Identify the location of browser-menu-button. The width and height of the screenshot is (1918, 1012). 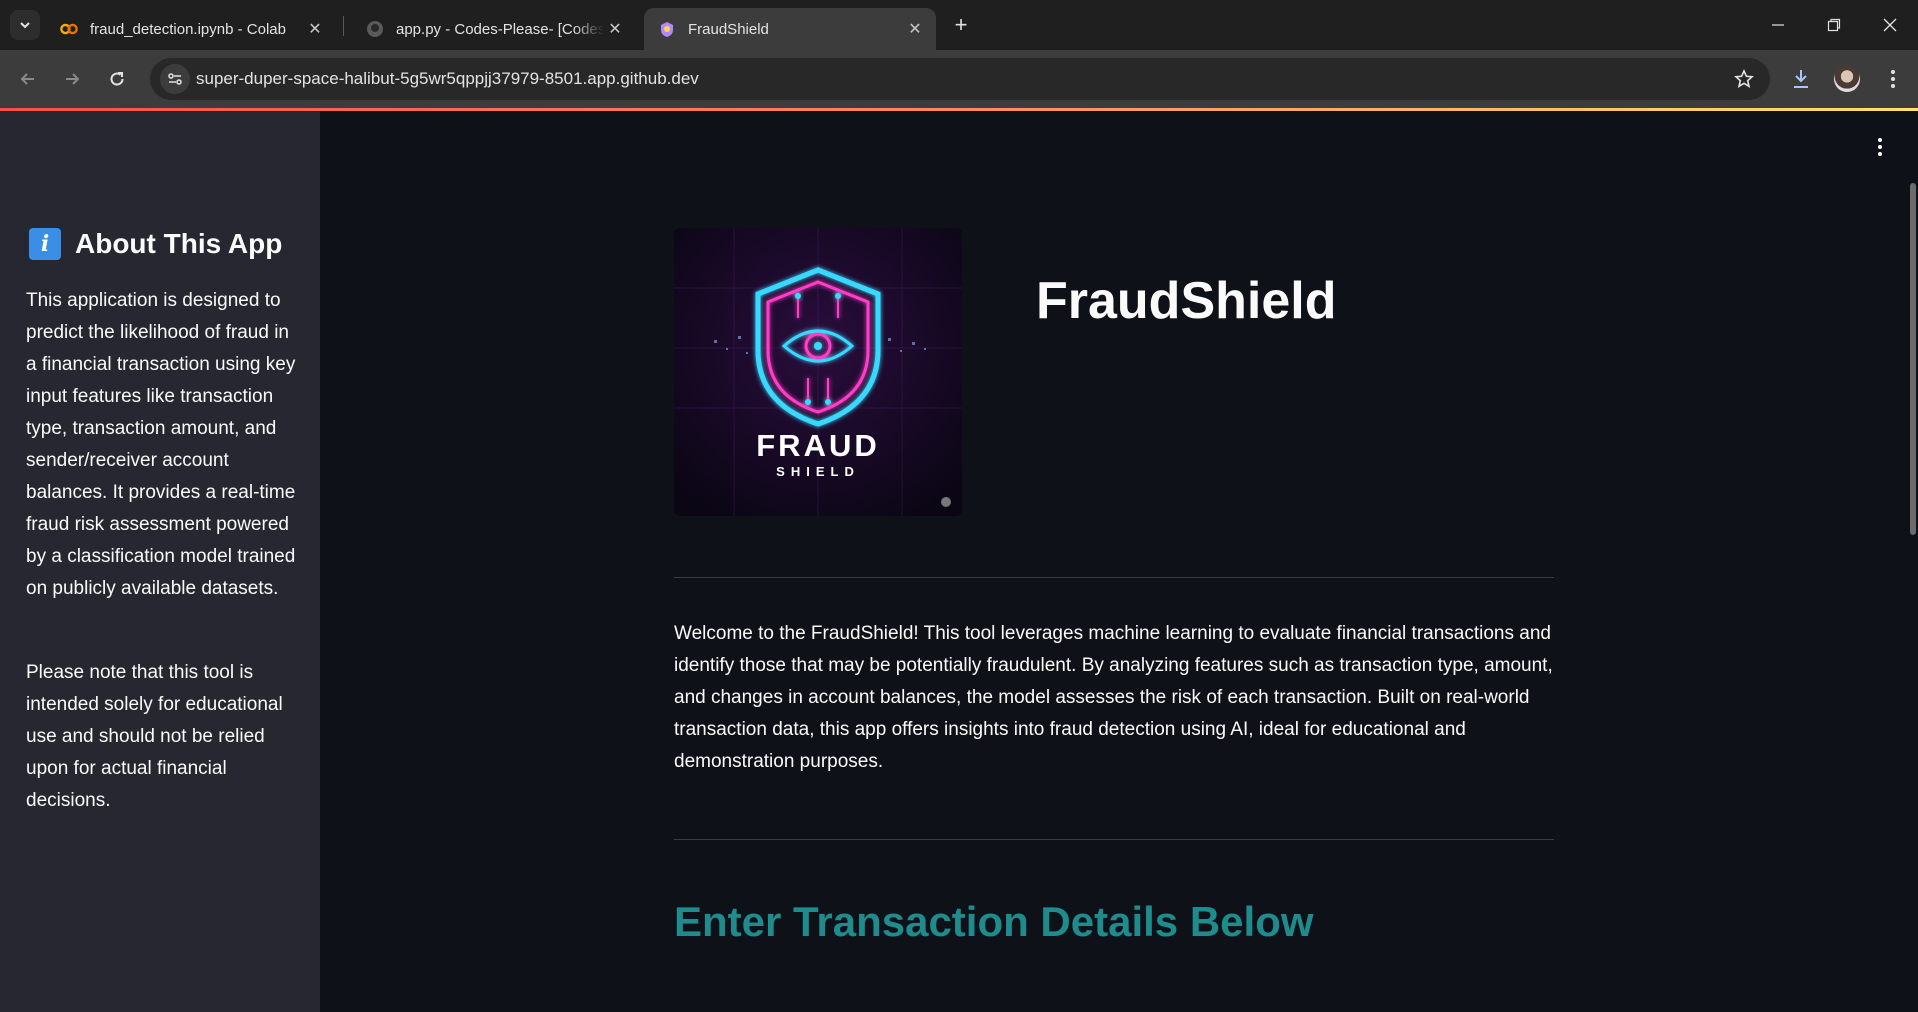
(1893, 79).